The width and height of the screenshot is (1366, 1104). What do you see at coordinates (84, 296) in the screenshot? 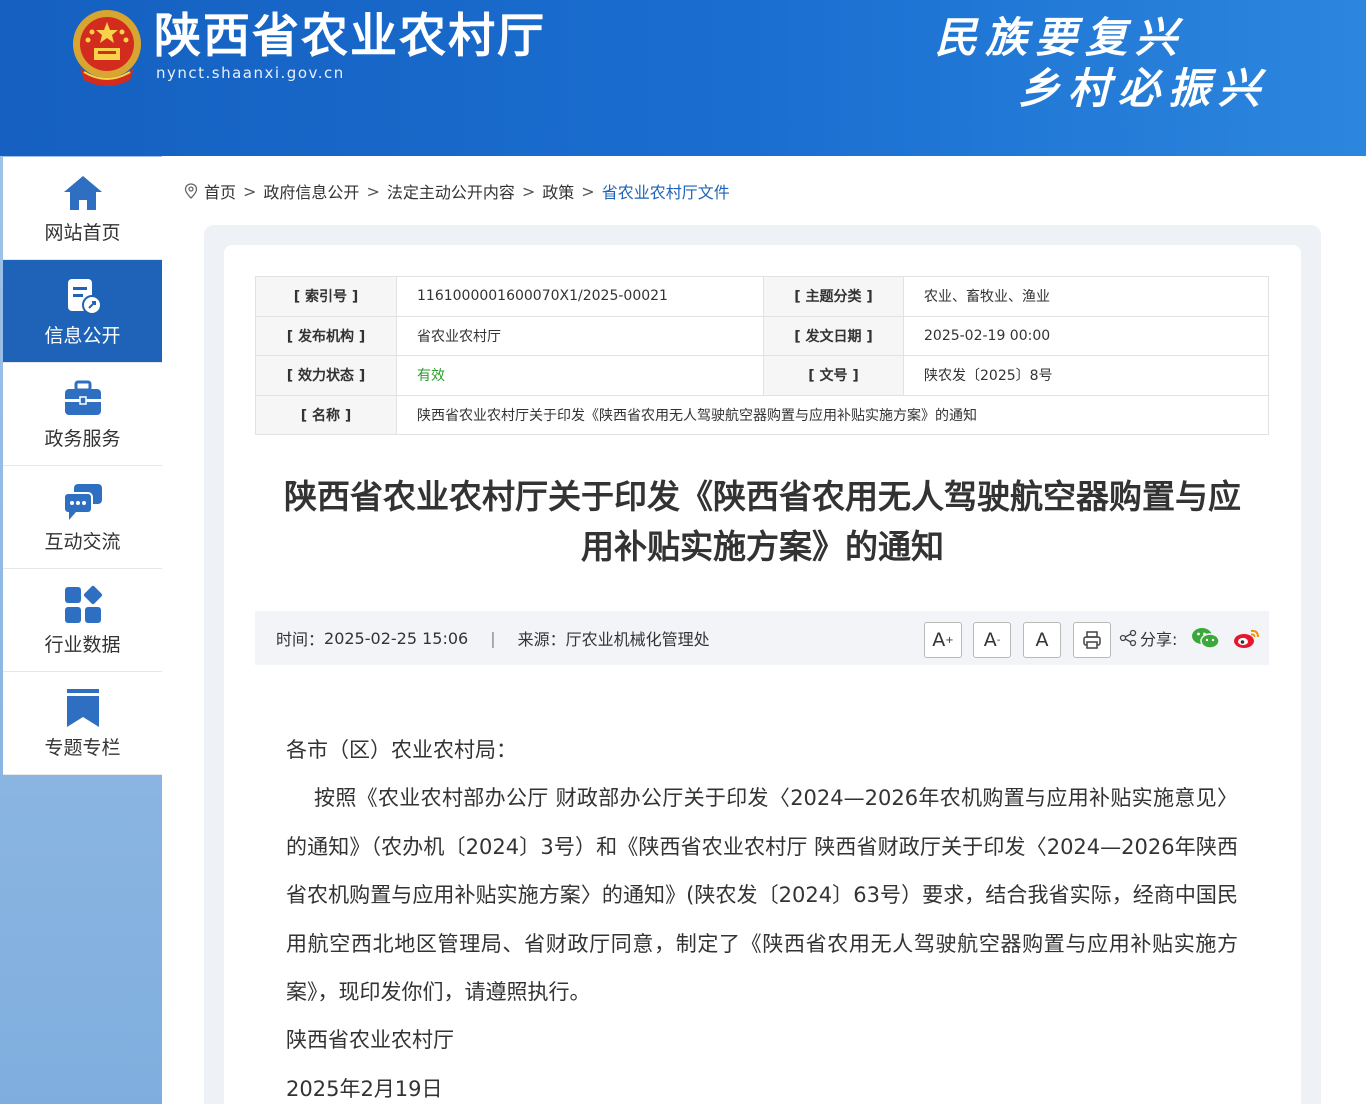
I see `document-icon` at bounding box center [84, 296].